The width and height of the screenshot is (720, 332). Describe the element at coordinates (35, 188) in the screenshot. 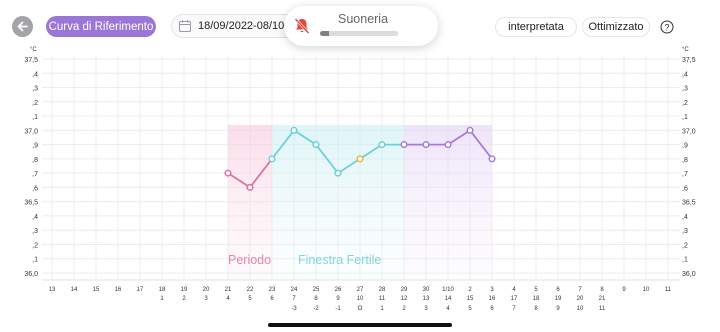

I see `y-tick-label-left: ,6` at that location.